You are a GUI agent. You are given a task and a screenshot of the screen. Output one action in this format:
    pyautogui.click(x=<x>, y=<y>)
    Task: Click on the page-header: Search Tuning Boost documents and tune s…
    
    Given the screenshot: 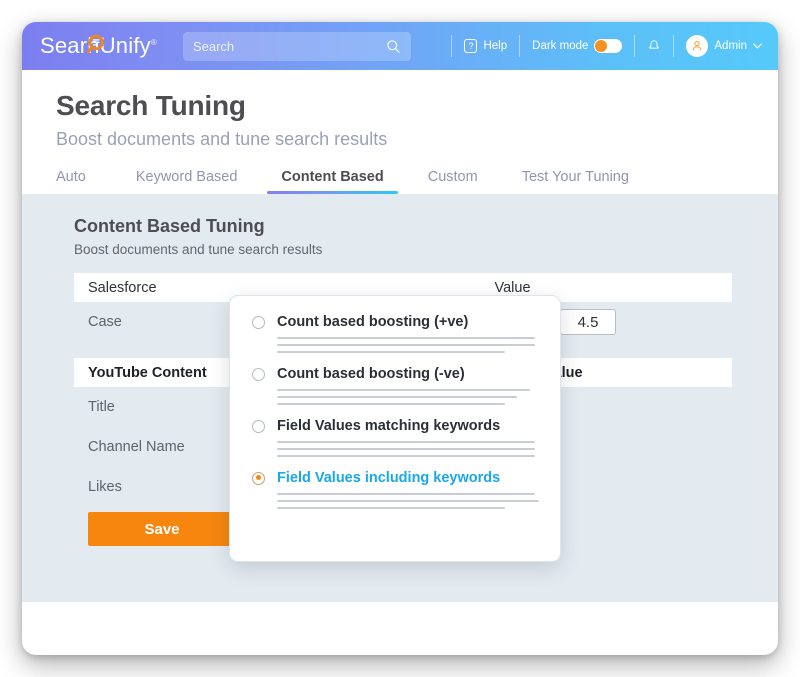 What is the action you would take?
    pyautogui.click(x=400, y=110)
    